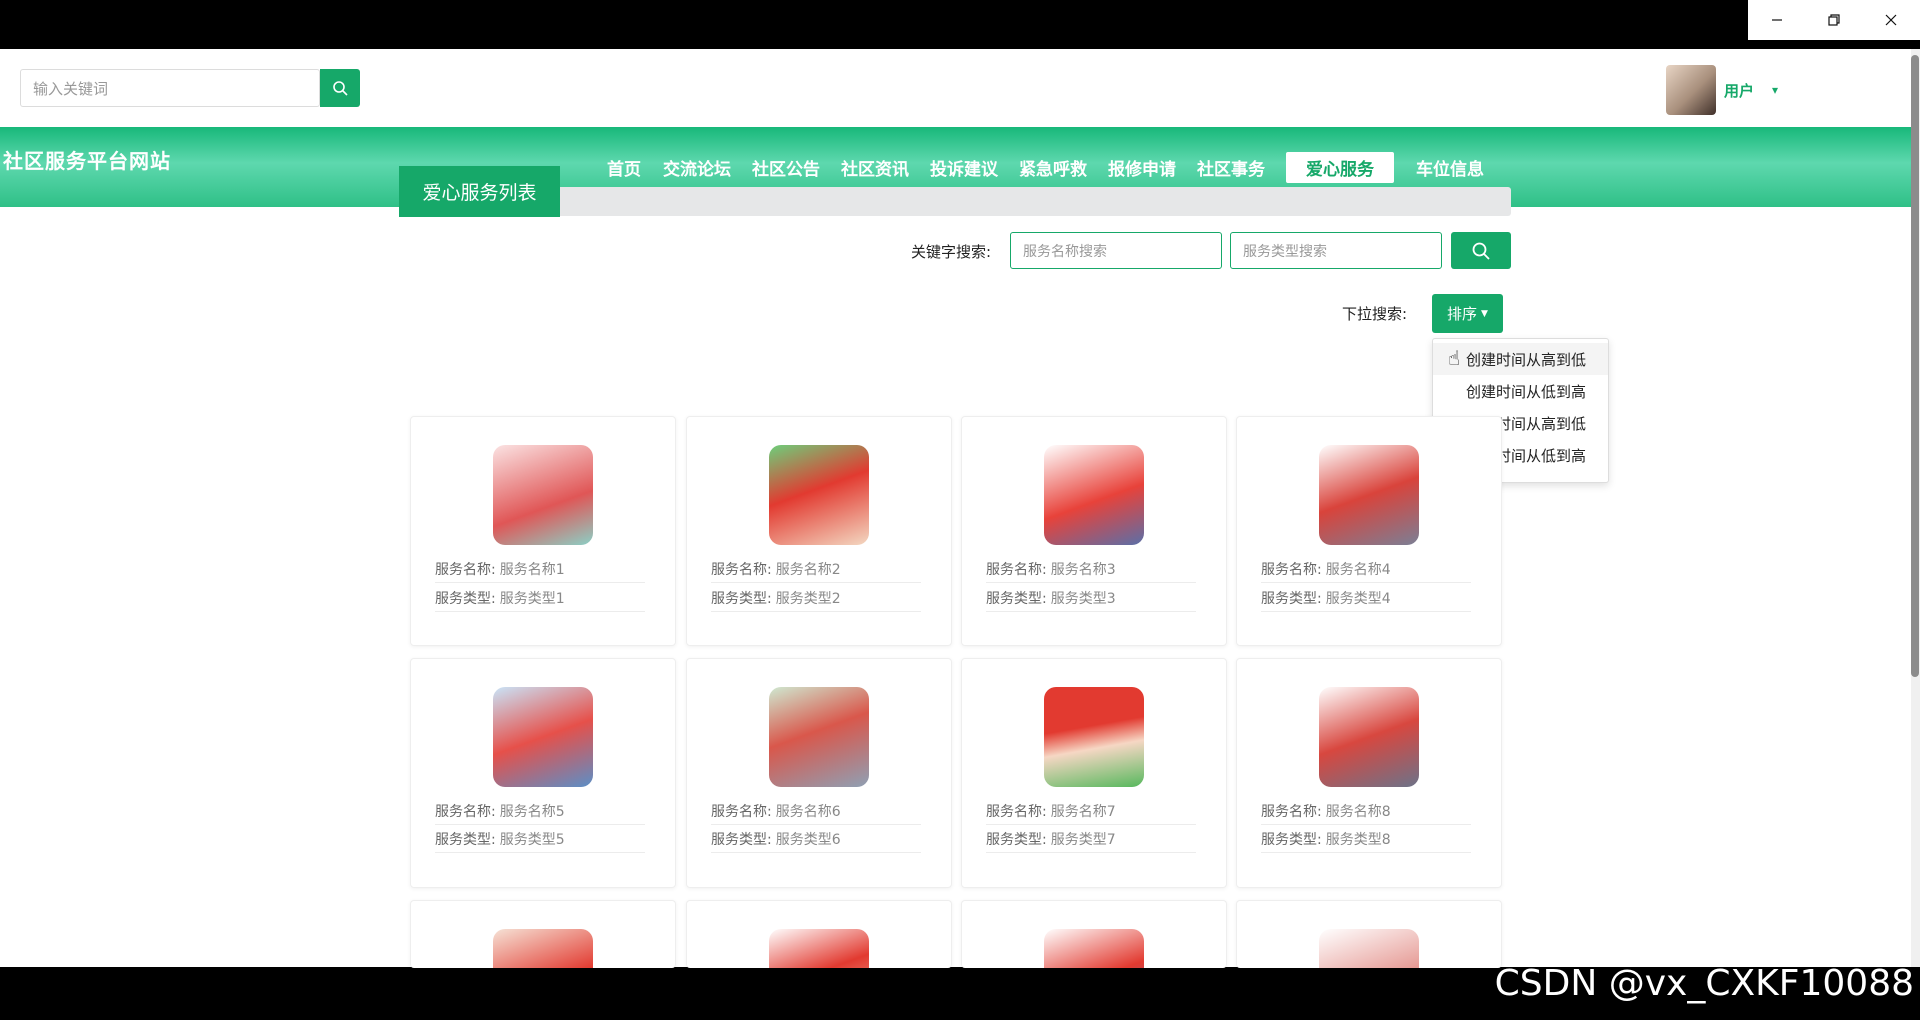  I want to click on top-bar: 输入关键词 用户 ▾, so click(960, 88).